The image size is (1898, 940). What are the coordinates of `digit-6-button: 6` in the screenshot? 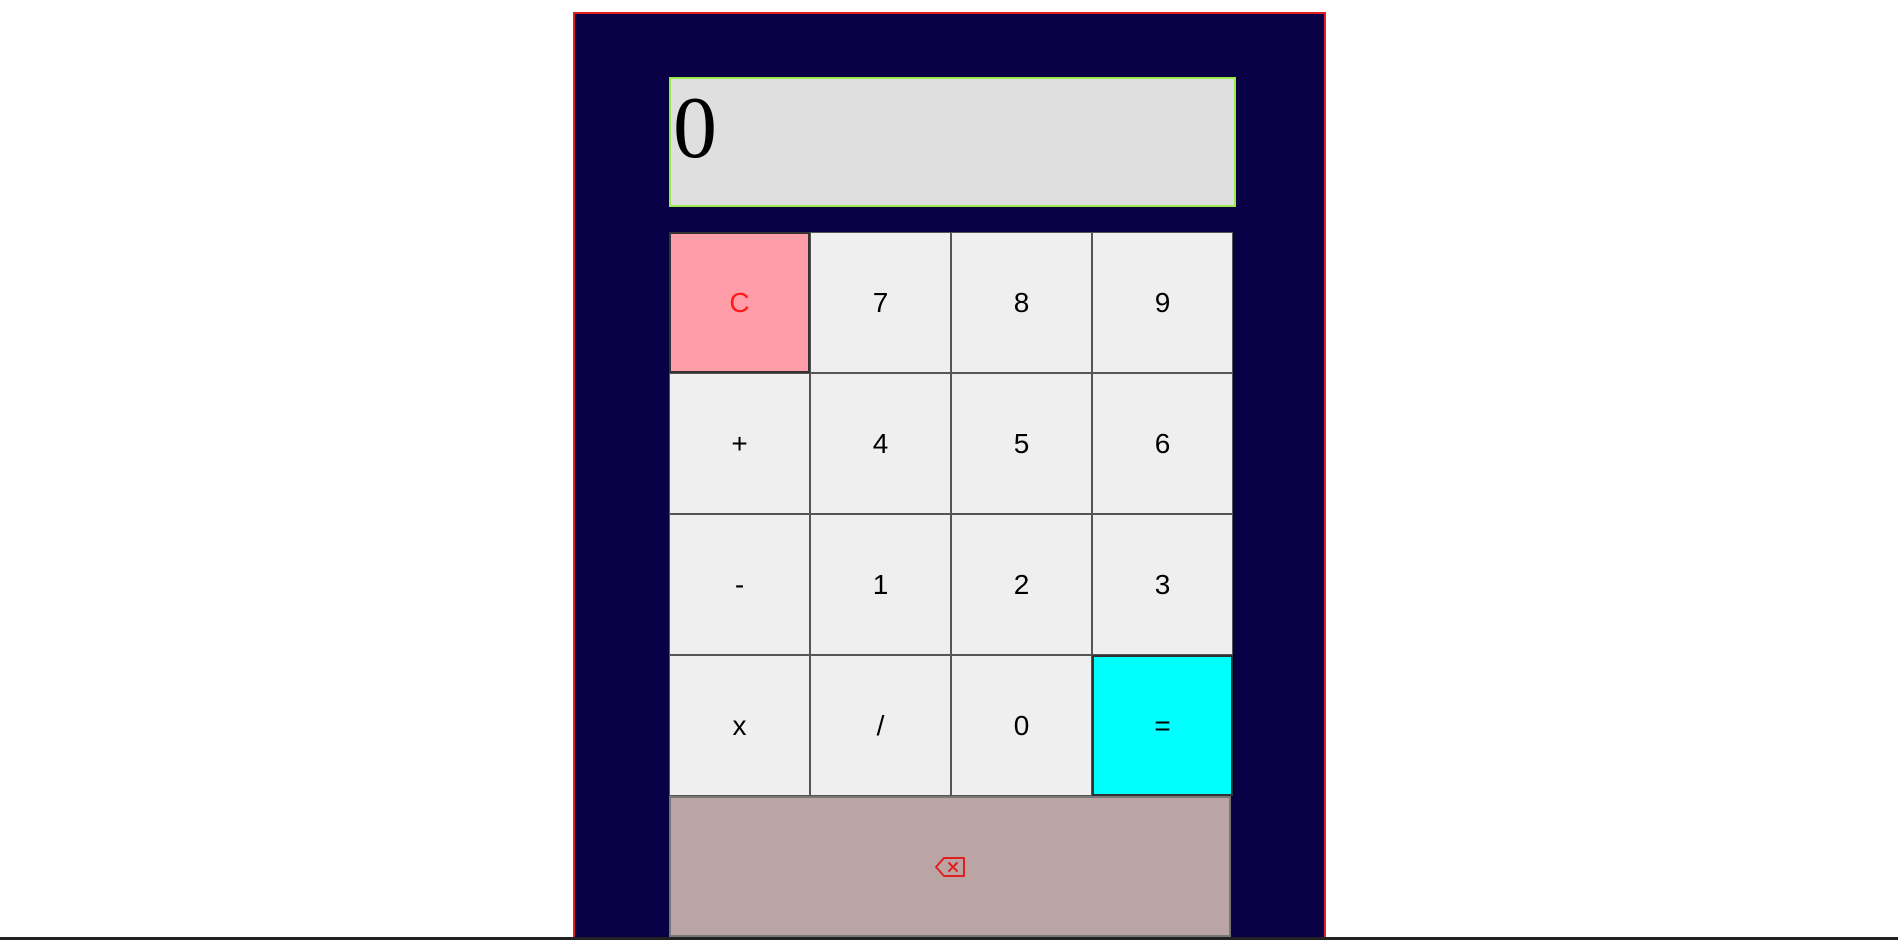 It's located at (1162, 443).